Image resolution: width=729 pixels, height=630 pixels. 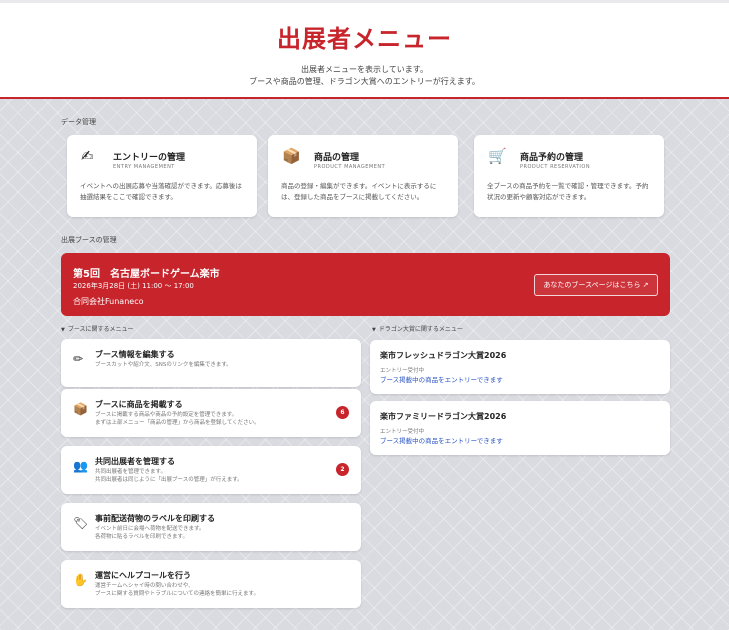 I want to click on event-title: 第5回 名古屋ボードゲーム楽市, so click(x=146, y=274).